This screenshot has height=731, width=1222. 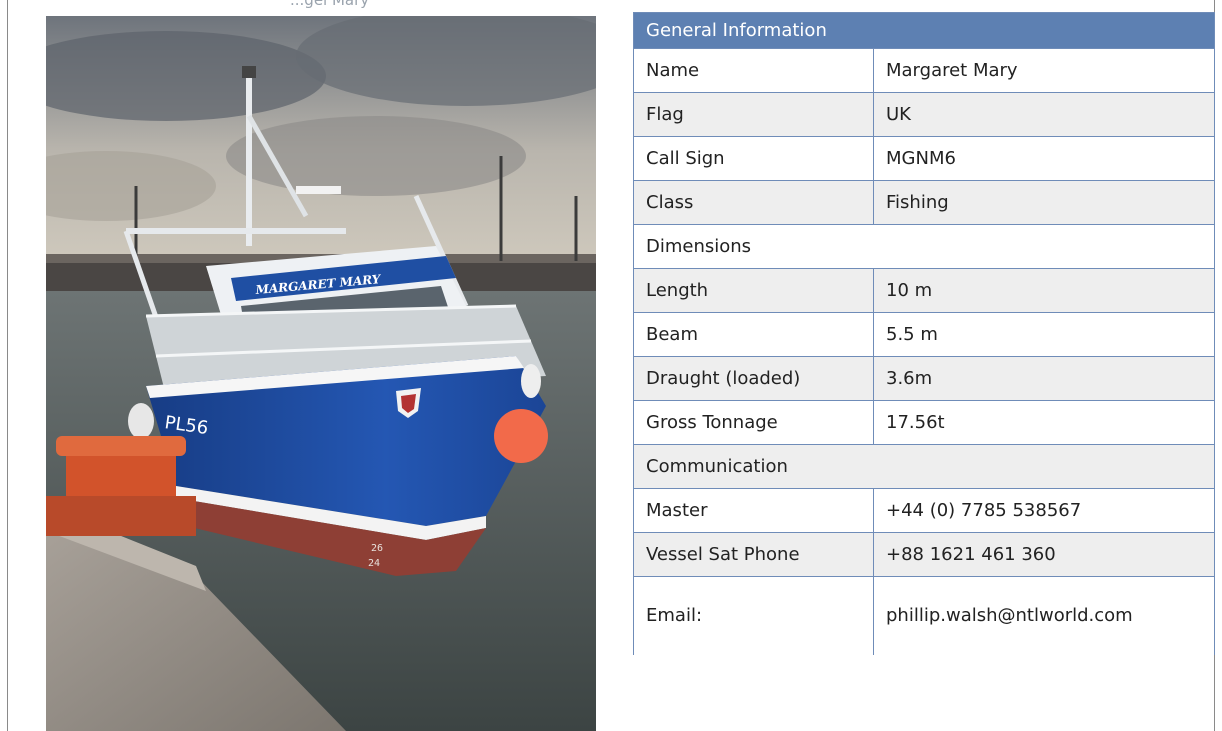 I want to click on value-call-sign: MGNM6, so click(x=1044, y=158).